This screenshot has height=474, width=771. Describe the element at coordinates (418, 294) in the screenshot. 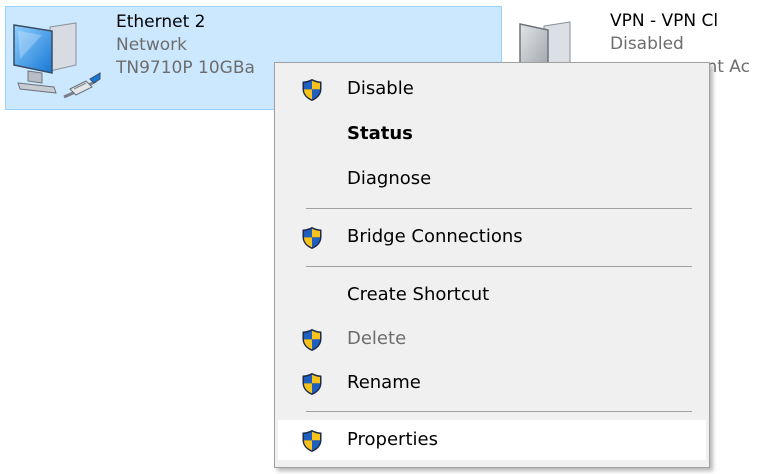

I see `menu-item-label: Create Shortcut` at that location.